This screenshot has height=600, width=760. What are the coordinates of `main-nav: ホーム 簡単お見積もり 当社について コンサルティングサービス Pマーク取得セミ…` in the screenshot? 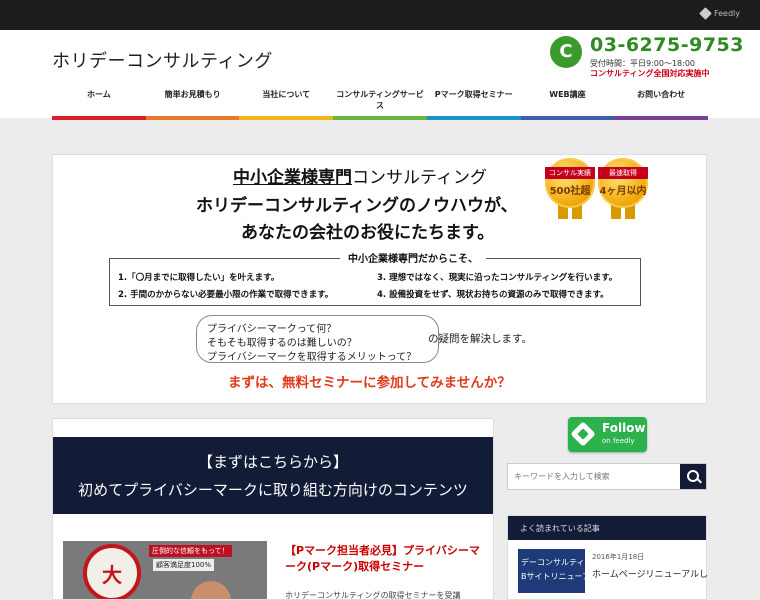 It's located at (380, 101).